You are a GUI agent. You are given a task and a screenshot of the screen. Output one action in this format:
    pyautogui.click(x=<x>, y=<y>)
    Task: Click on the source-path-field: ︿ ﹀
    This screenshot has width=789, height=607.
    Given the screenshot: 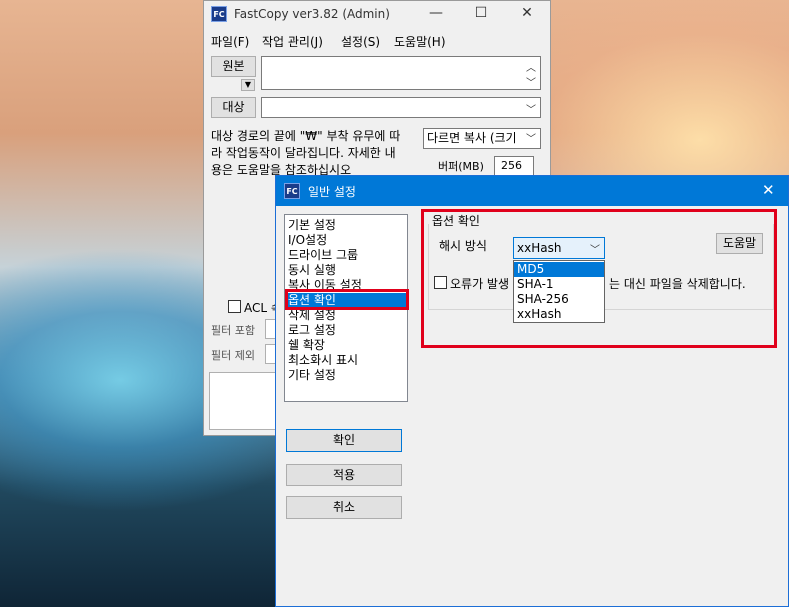 What is the action you would take?
    pyautogui.click(x=401, y=73)
    